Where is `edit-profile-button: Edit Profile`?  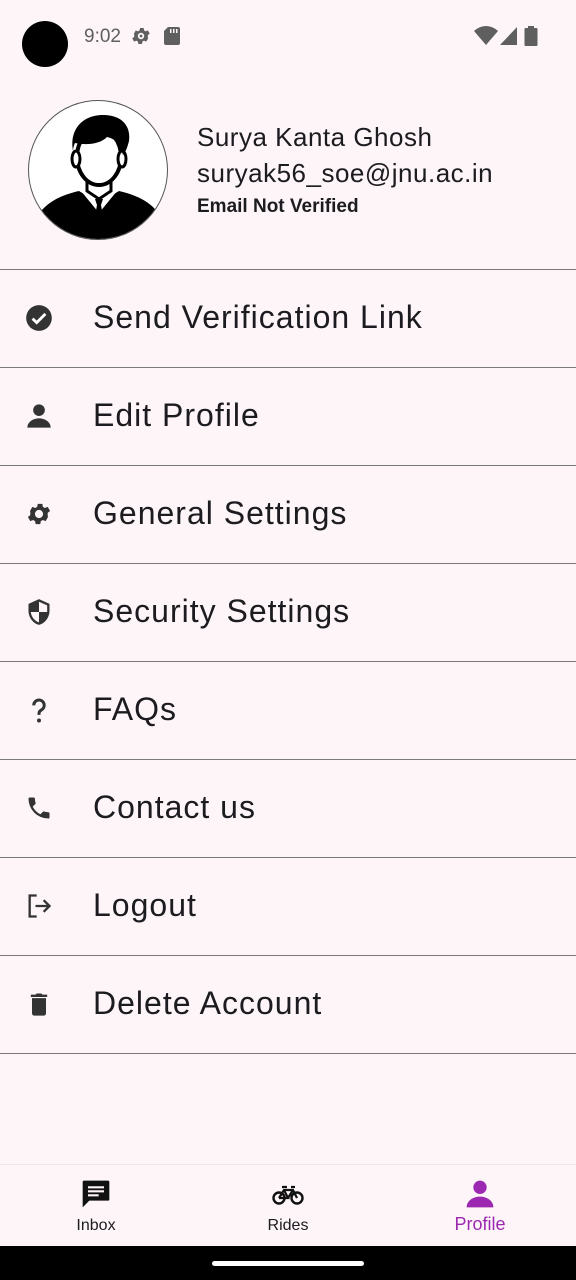
edit-profile-button: Edit Profile is located at coordinates (288, 417).